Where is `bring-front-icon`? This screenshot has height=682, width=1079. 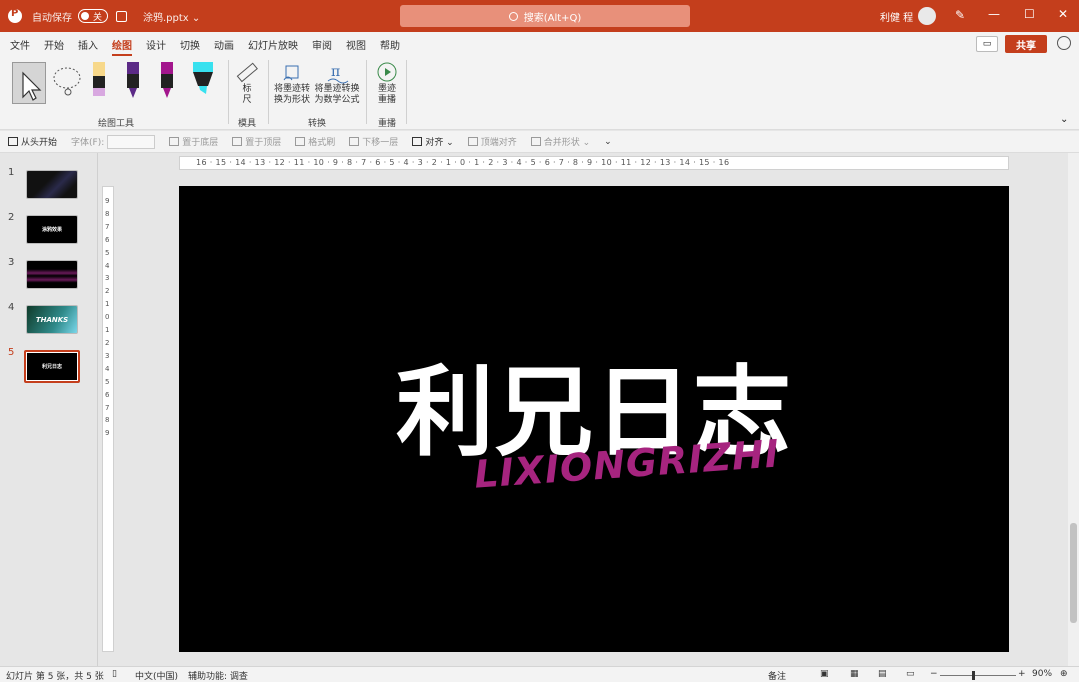 bring-front-icon is located at coordinates (237, 141).